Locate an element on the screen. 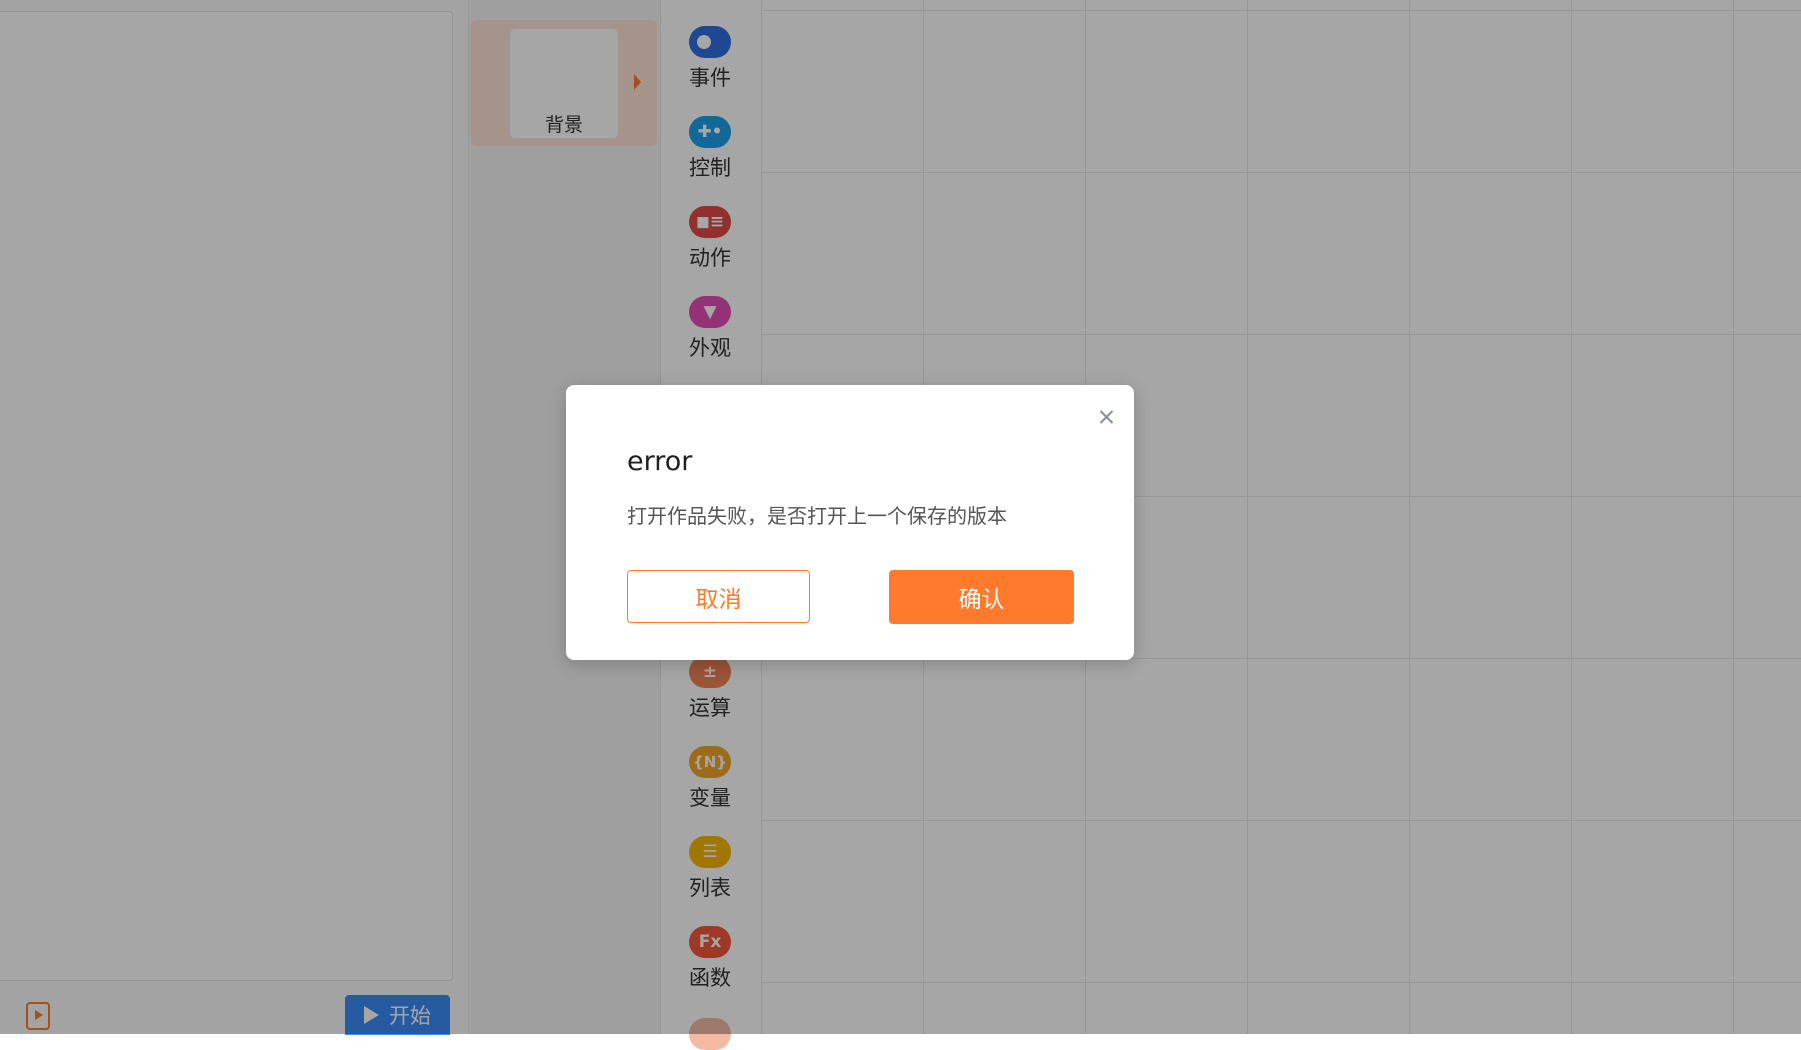 This screenshot has height=1050, width=1801. cancel-button: 取消 is located at coordinates (718, 596).